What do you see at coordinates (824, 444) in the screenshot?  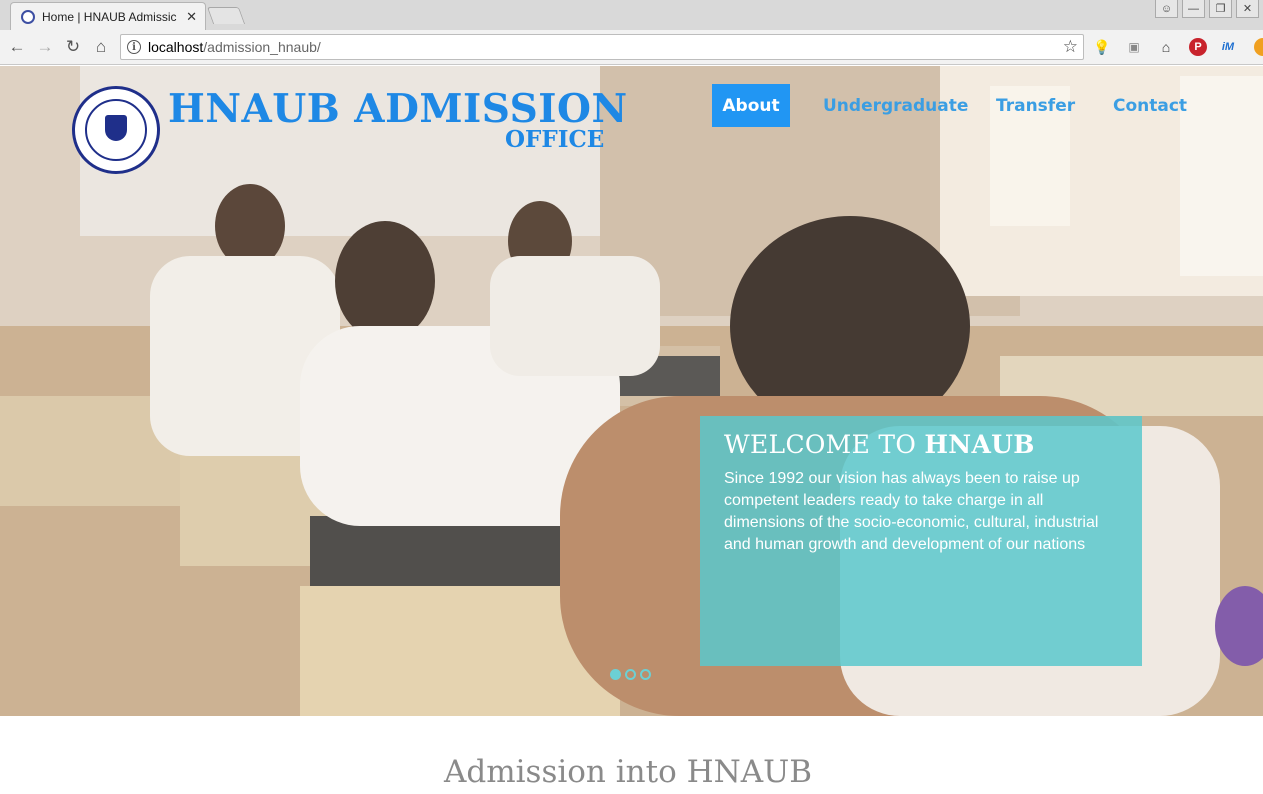 I see `welcome-heading-prefix: WELCOME TO` at bounding box center [824, 444].